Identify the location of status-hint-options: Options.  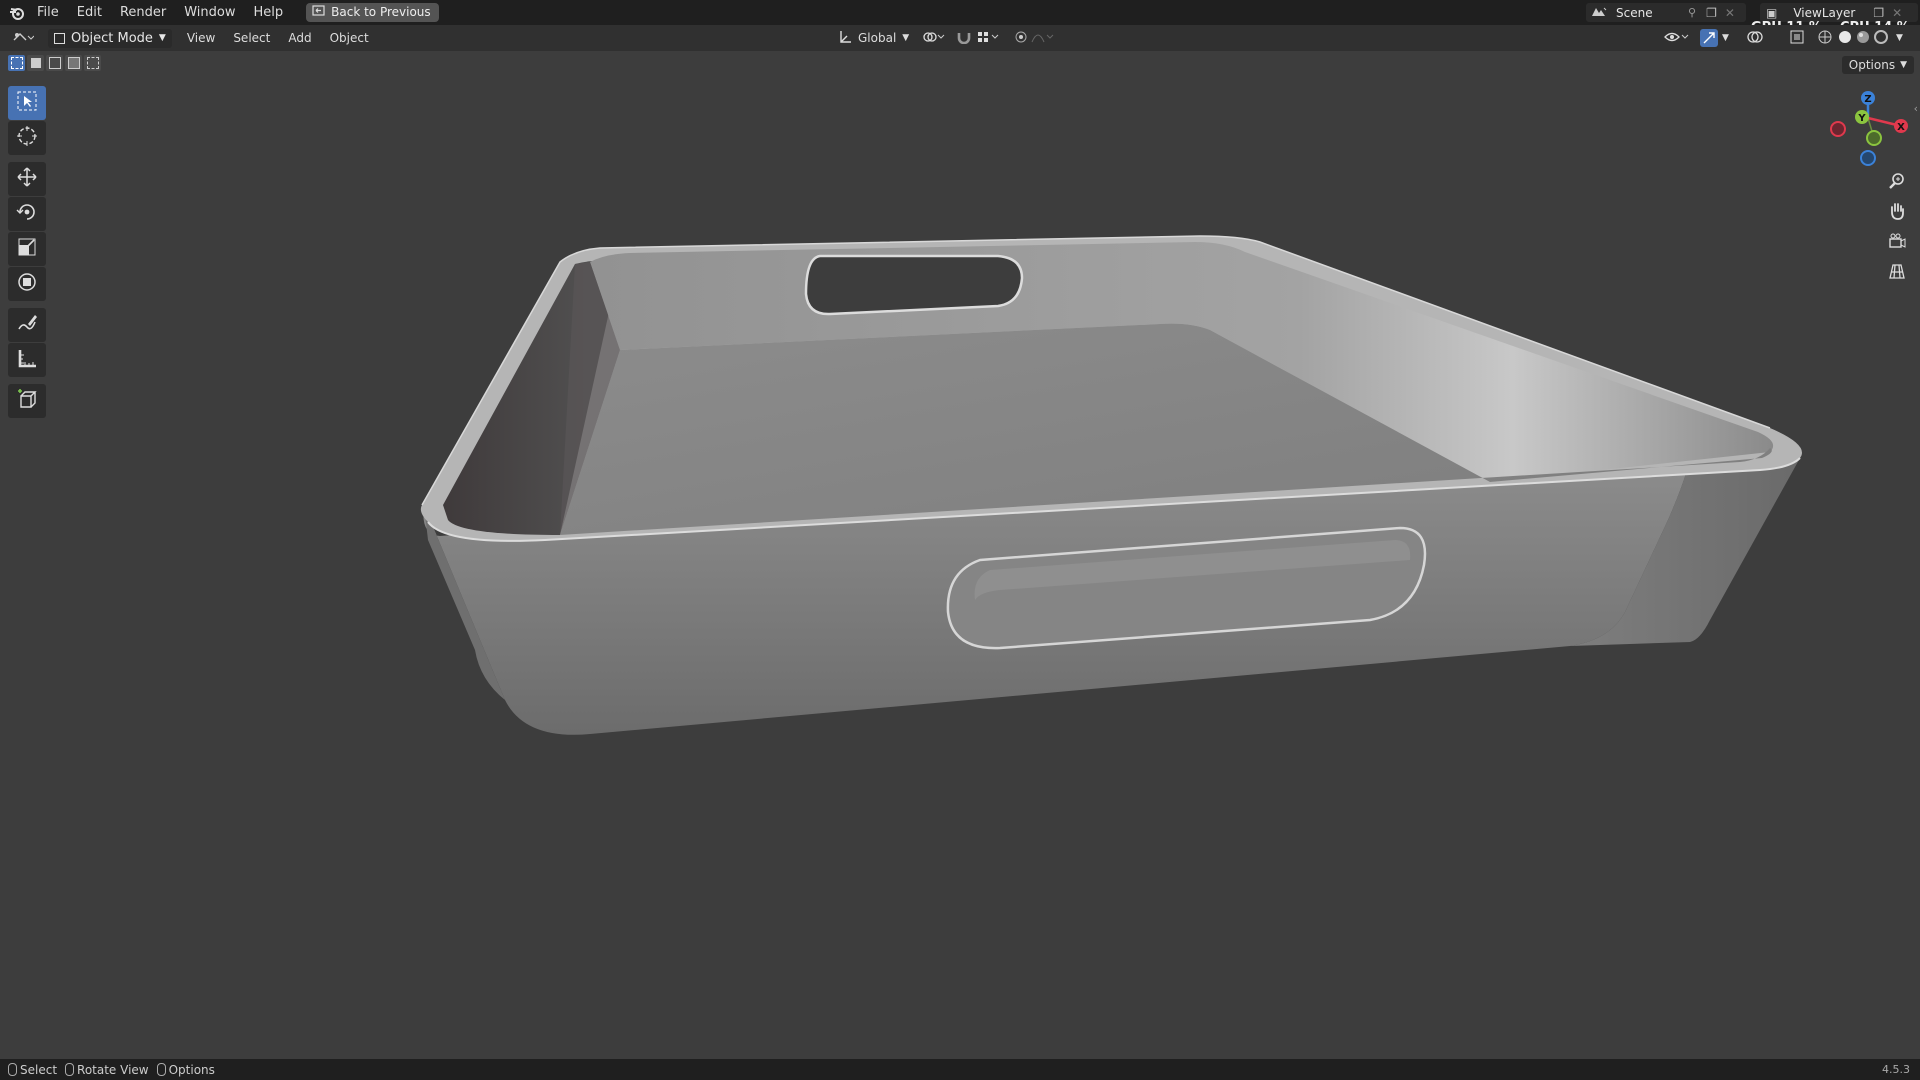
(185, 1069).